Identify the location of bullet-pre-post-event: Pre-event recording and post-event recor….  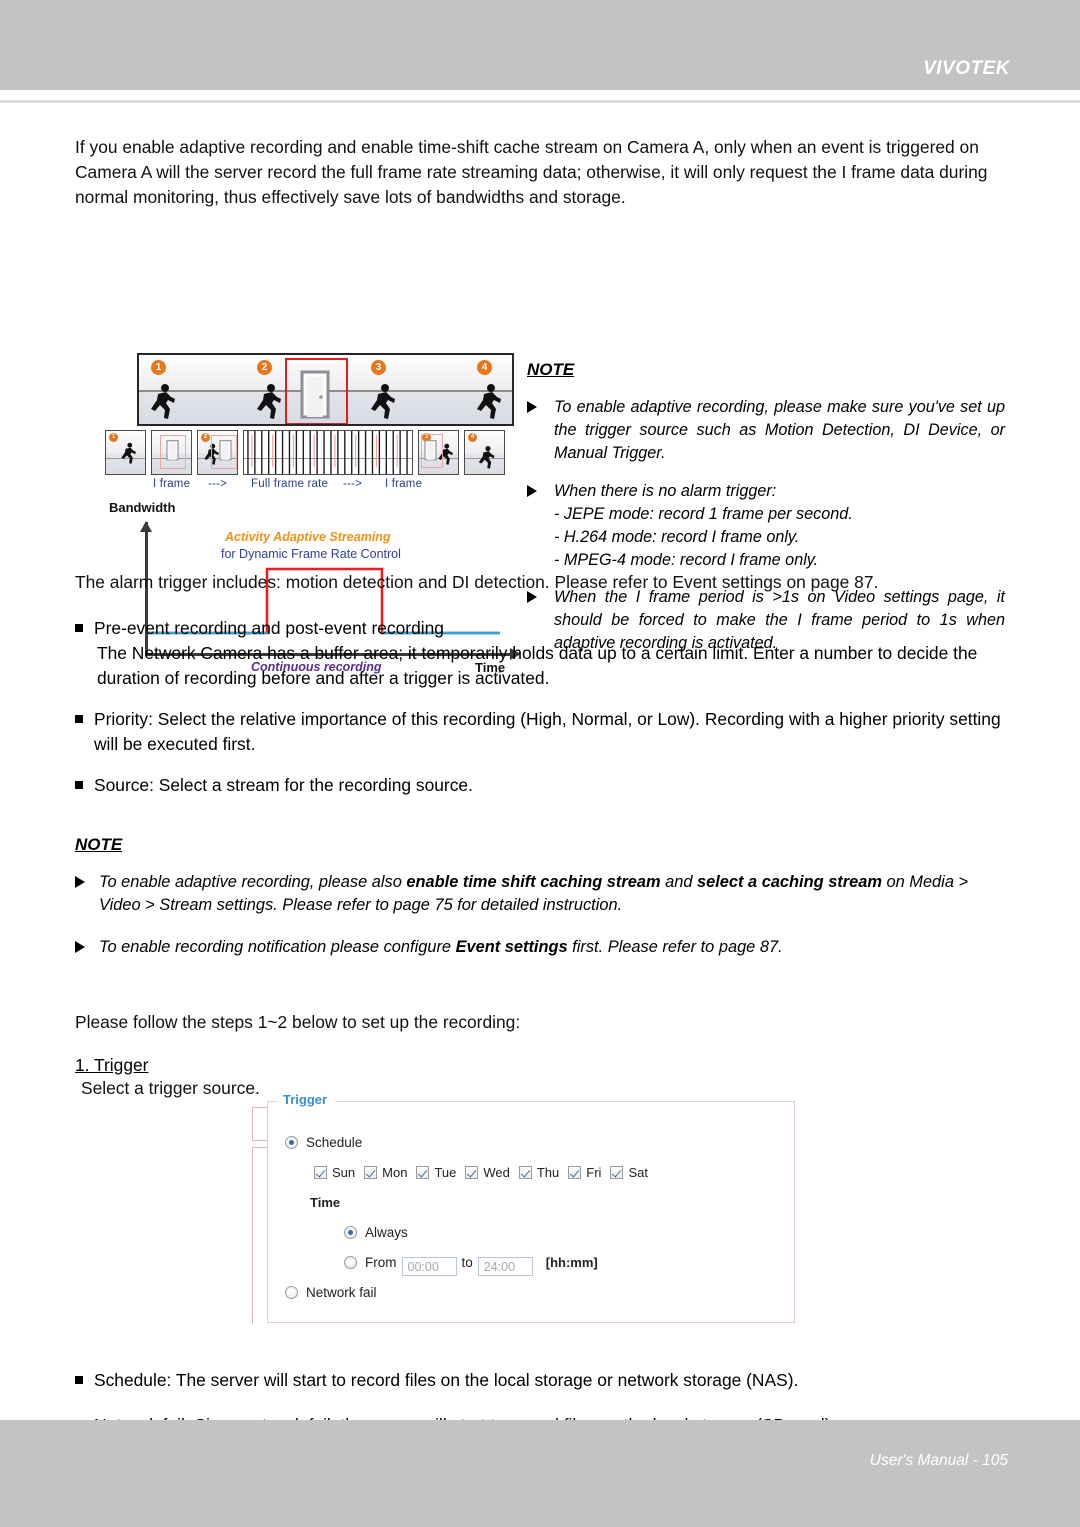
(540, 653).